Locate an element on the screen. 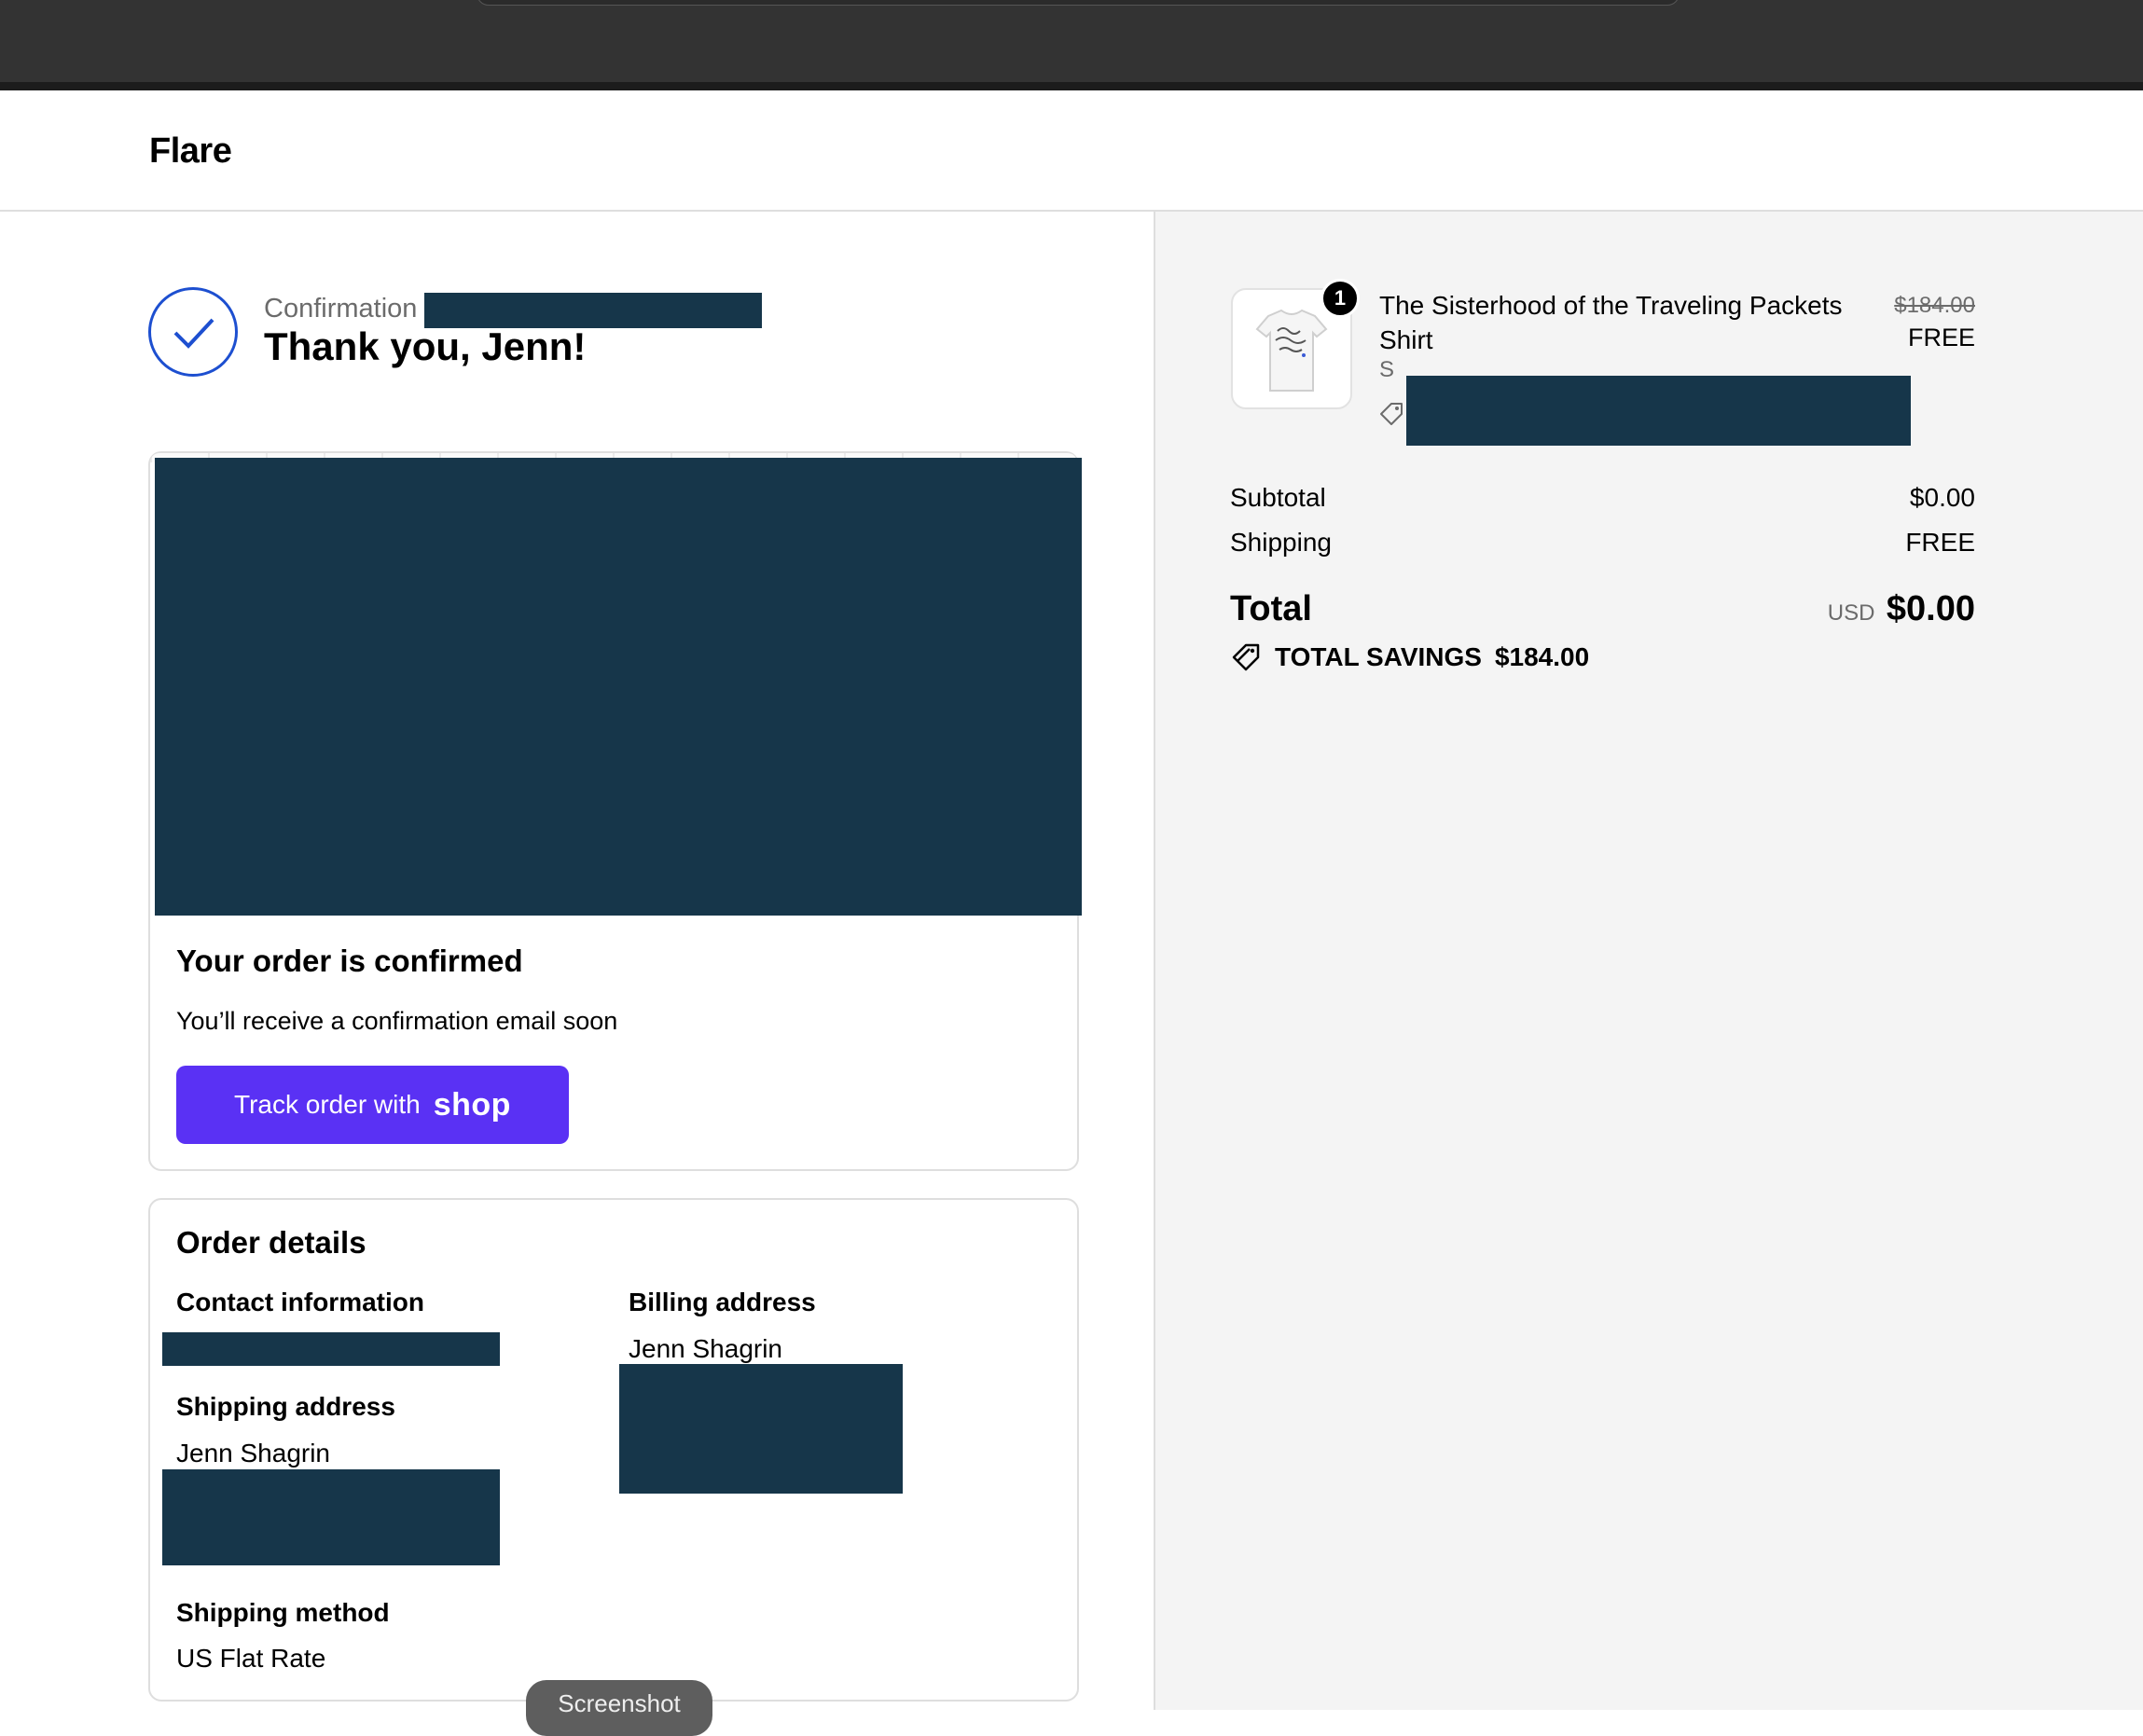 The width and height of the screenshot is (2143, 1736). discount-tag-icon is located at coordinates (1391, 416).